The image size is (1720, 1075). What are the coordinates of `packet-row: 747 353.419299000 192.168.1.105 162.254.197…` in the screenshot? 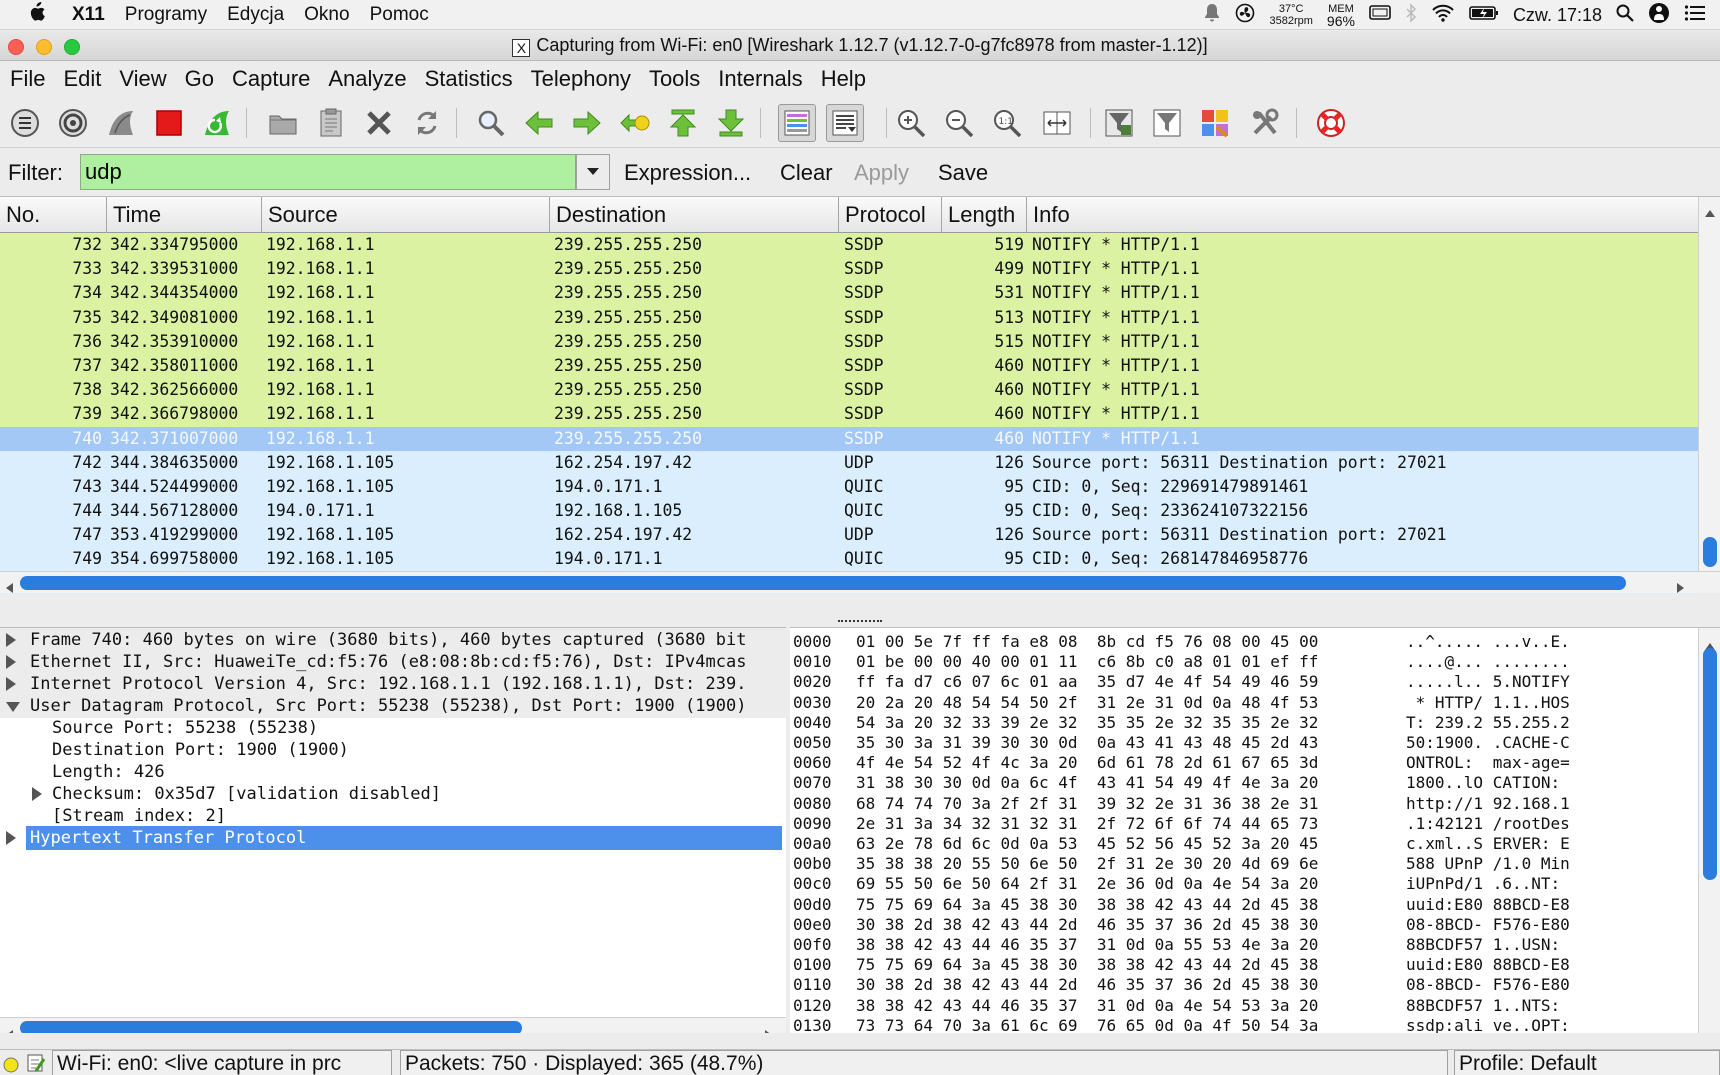 It's located at (849, 535).